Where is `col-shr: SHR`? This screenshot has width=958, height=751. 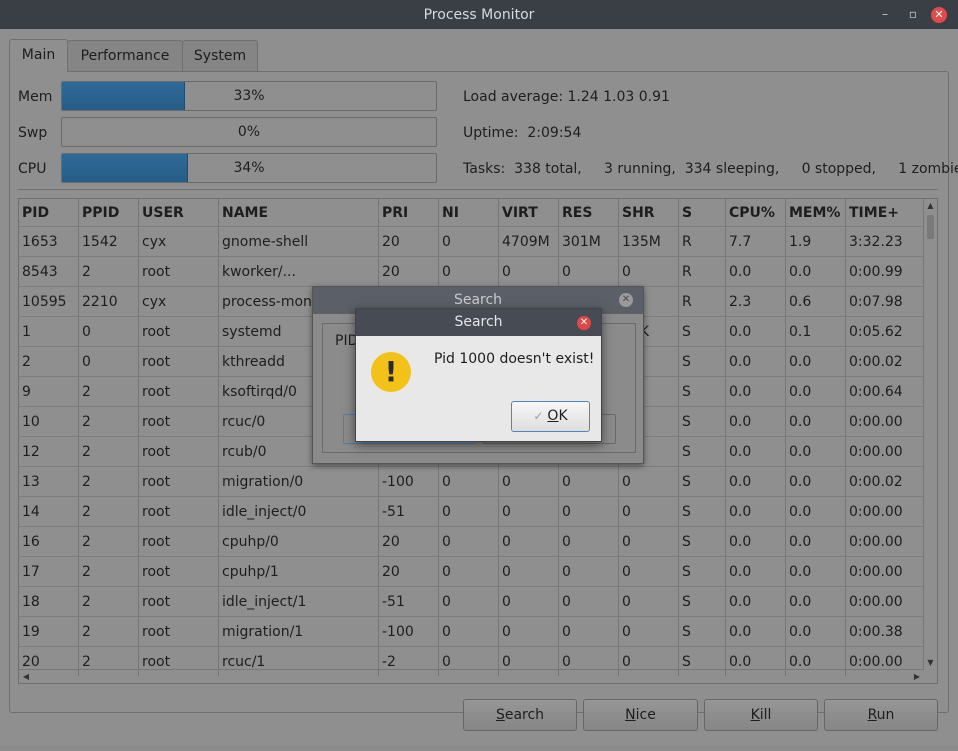
col-shr: SHR is located at coordinates (649, 212).